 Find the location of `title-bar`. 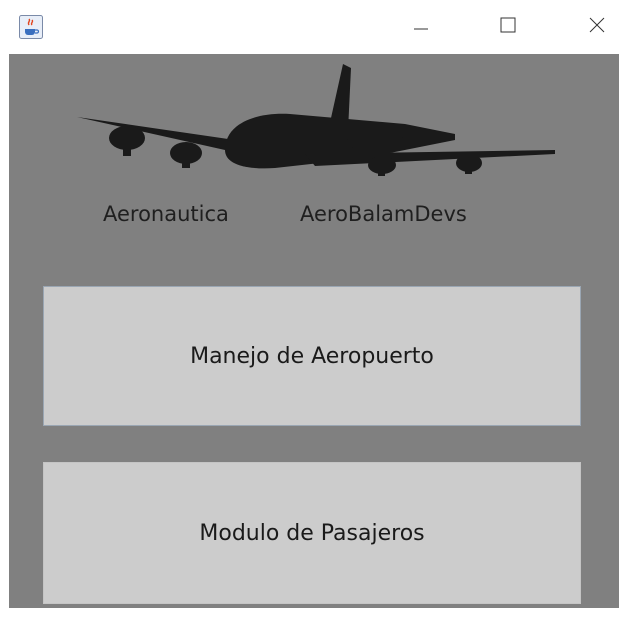

title-bar is located at coordinates (314, 27).